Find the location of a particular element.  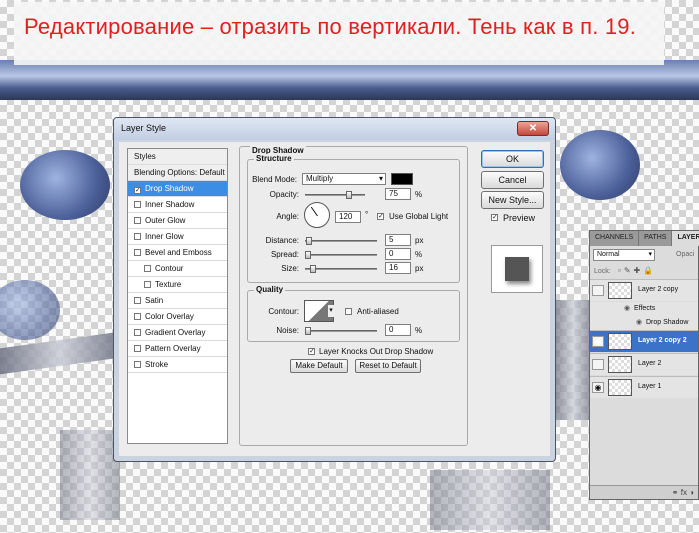

tab-paths: PATHS is located at coordinates (656, 238).